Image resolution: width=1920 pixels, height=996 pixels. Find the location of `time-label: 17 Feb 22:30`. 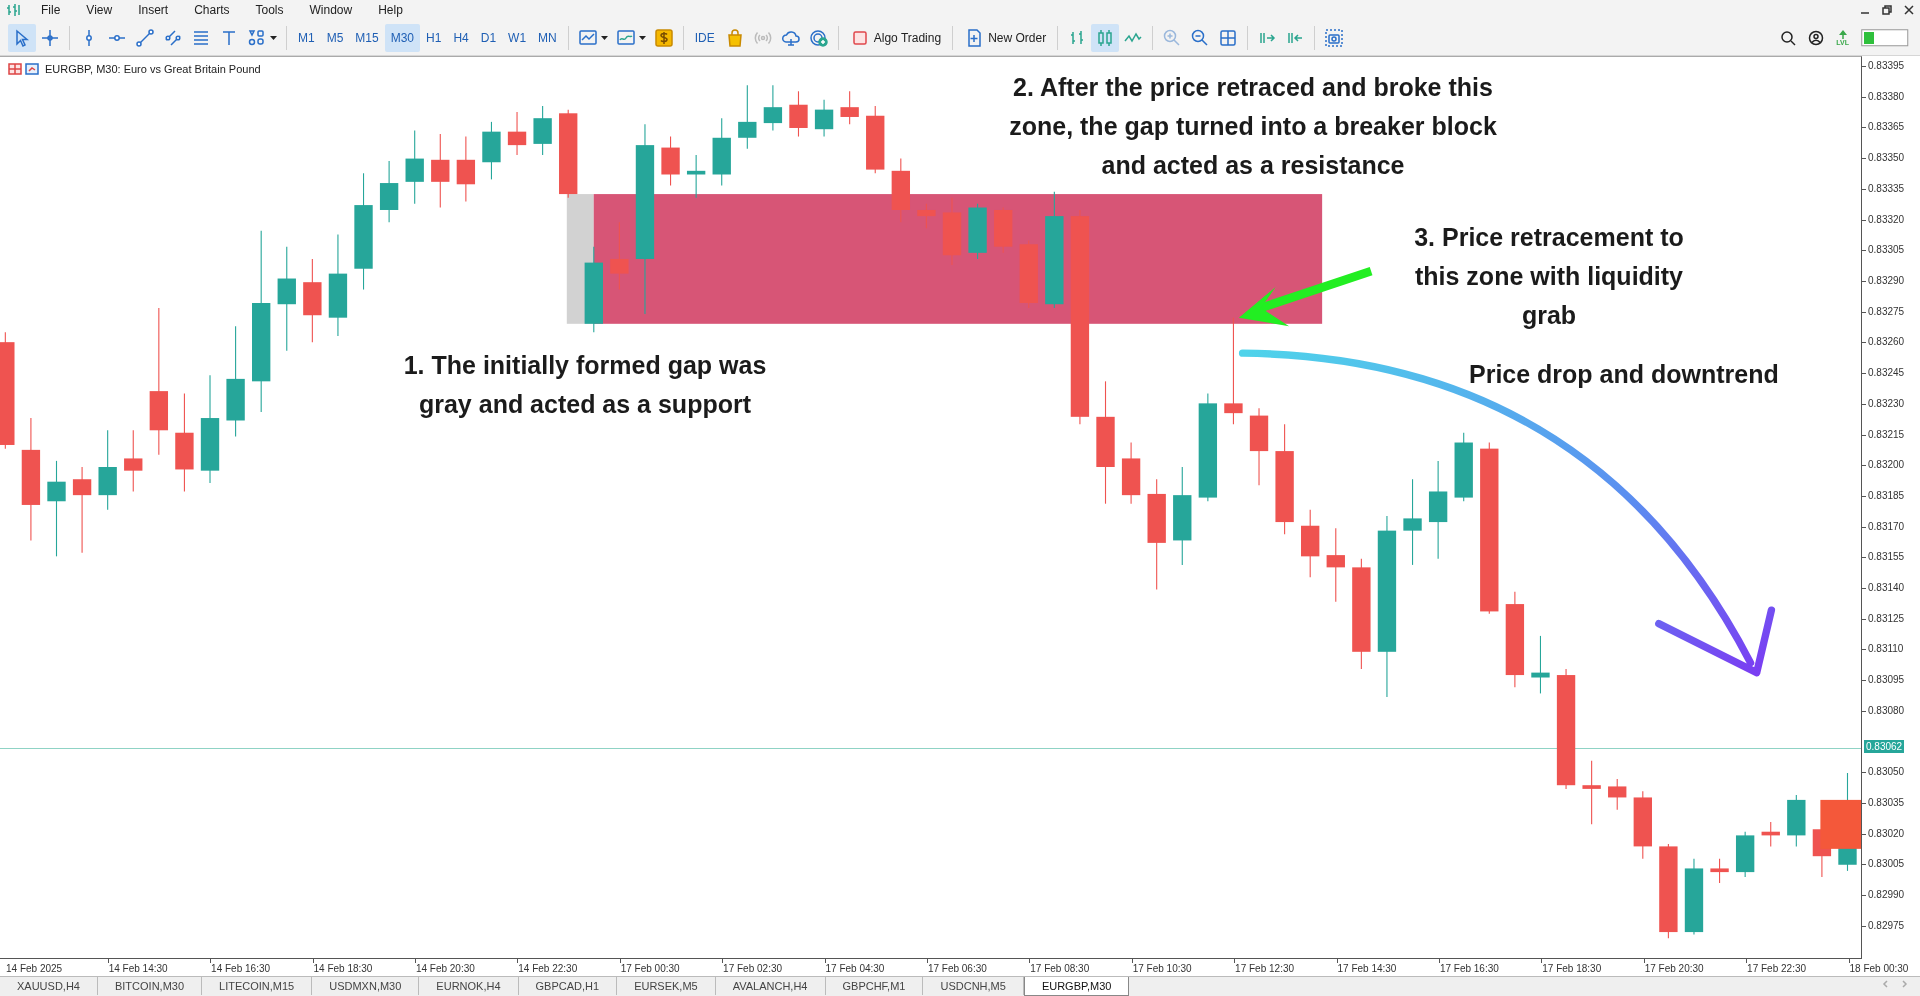

time-label: 17 Feb 22:30 is located at coordinates (1777, 969).